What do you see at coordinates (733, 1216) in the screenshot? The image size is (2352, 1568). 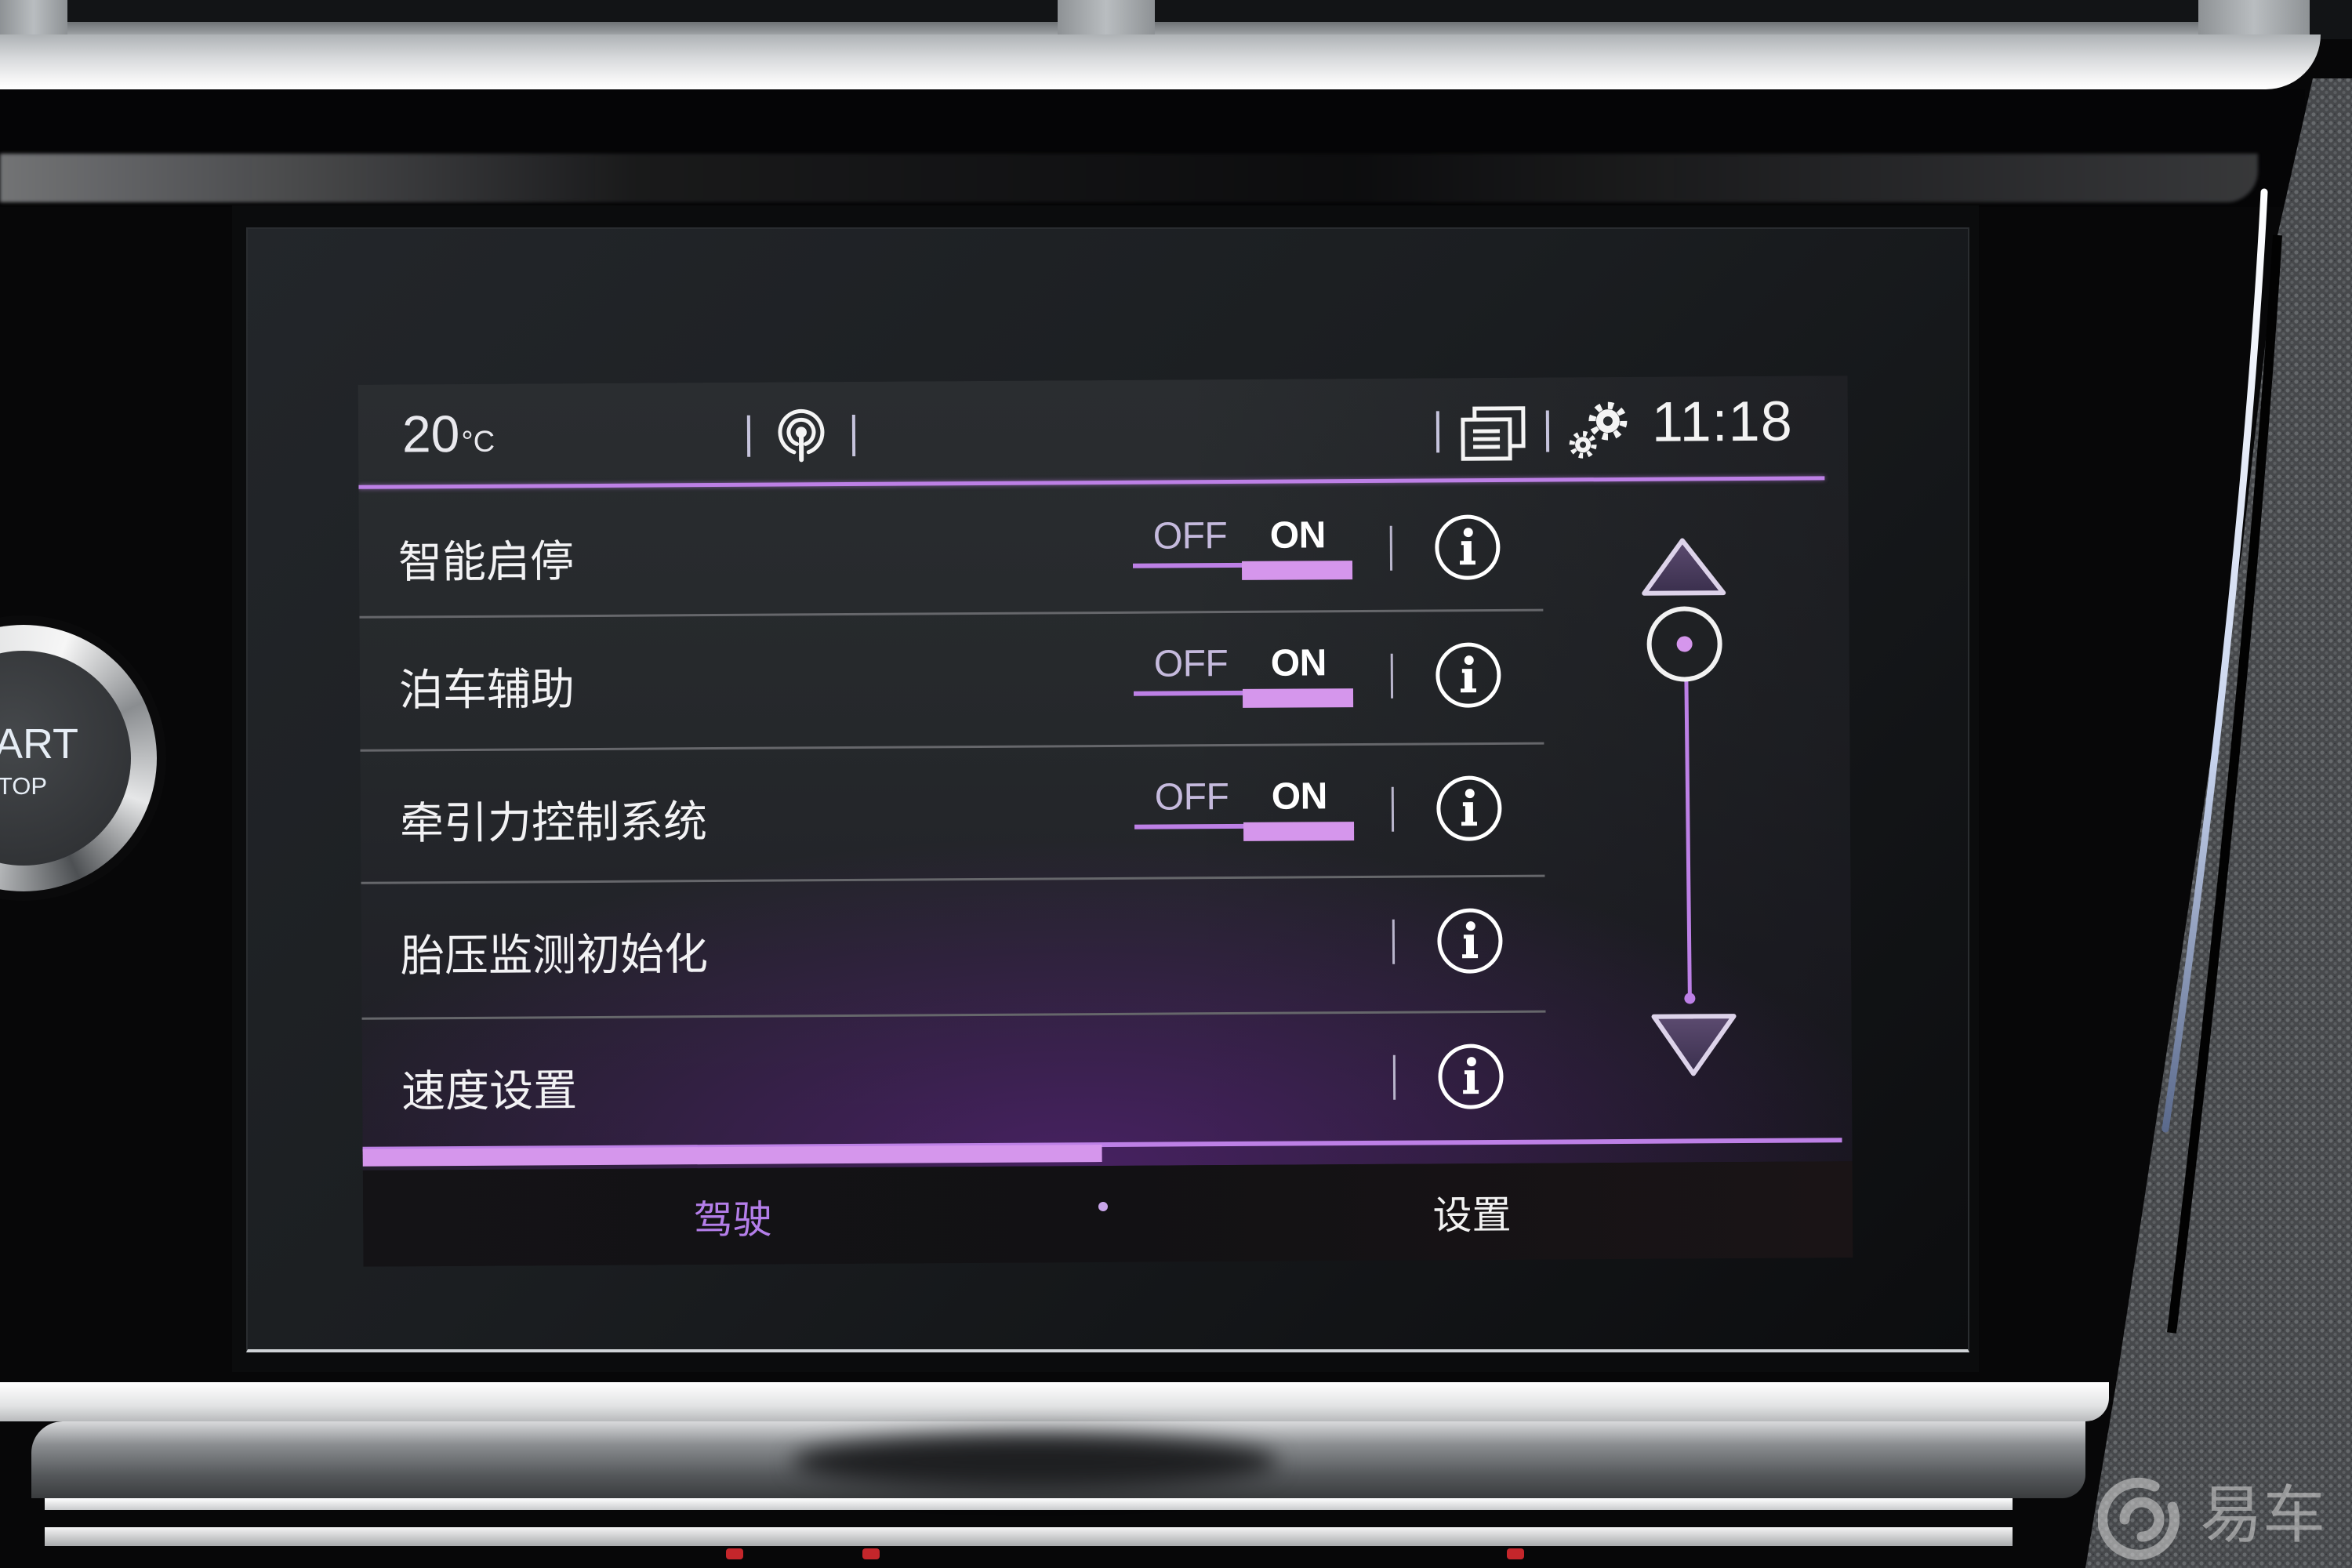 I see `tab-driving: 驾驶` at bounding box center [733, 1216].